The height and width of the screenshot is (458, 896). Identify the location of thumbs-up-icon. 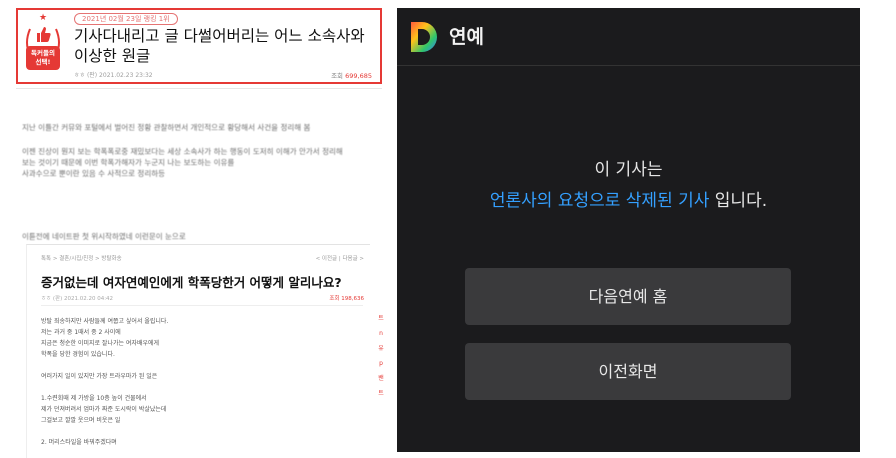
(44, 34).